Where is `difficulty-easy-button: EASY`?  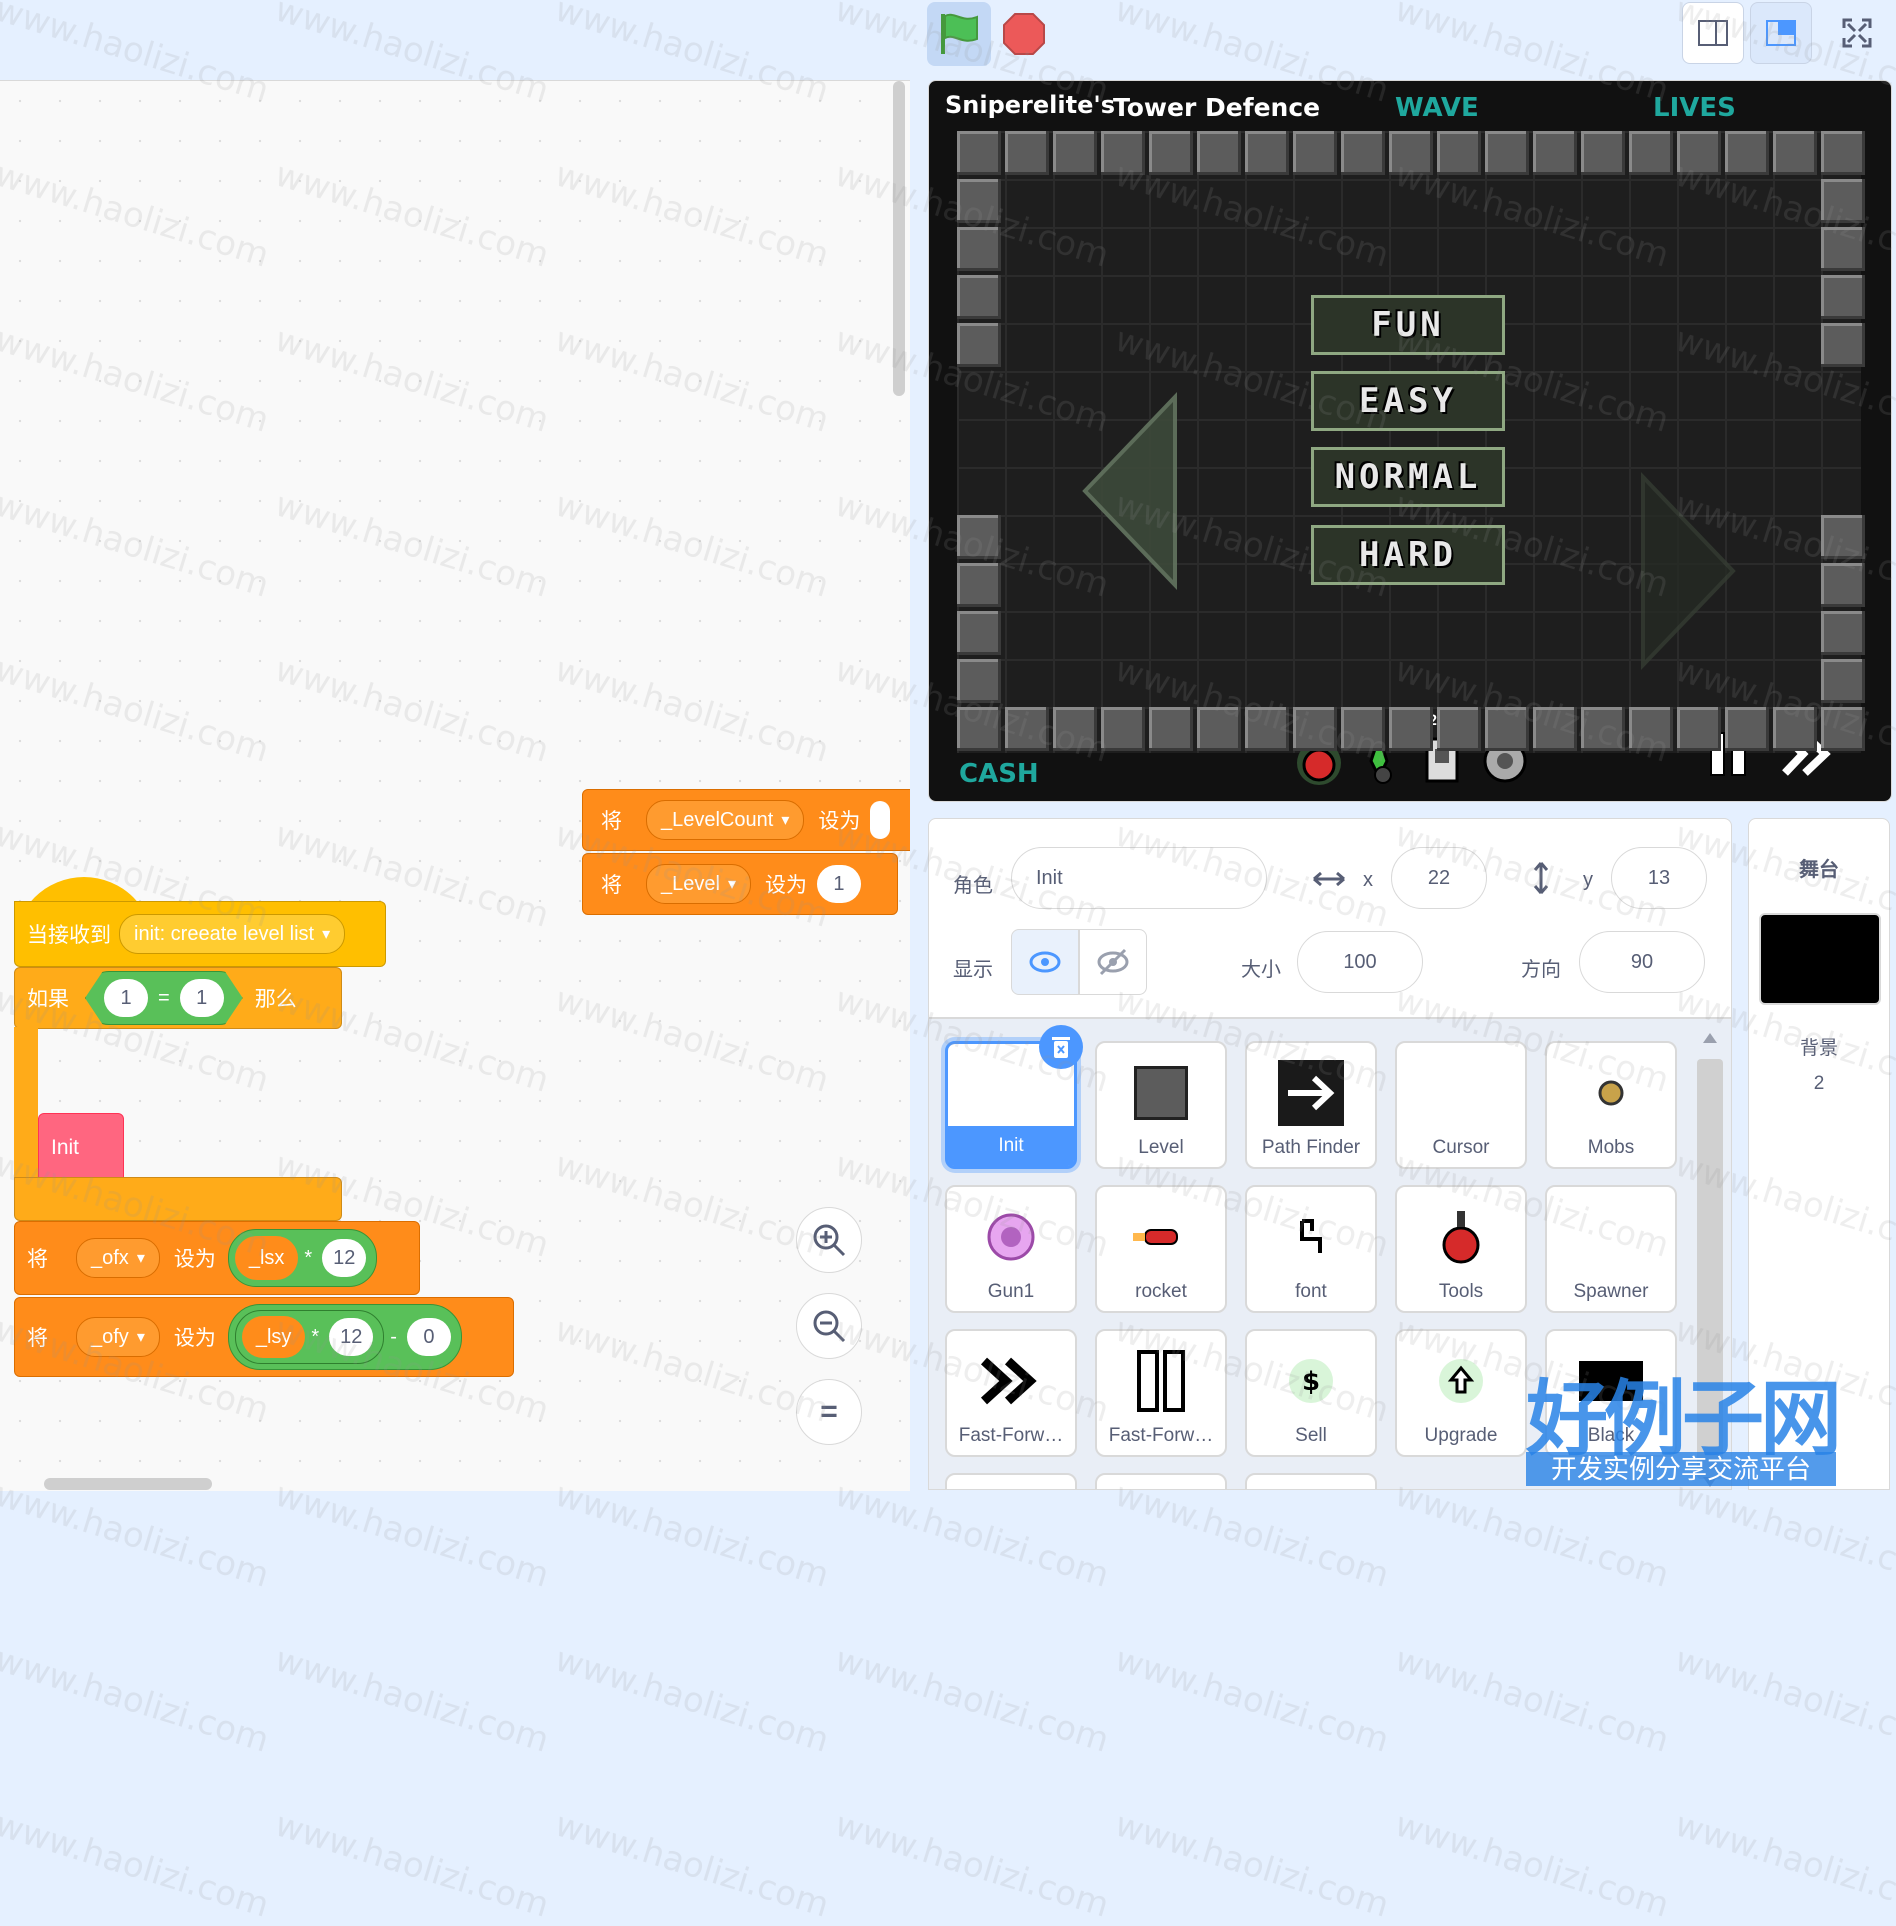
difficulty-easy-button: EASY is located at coordinates (1408, 401).